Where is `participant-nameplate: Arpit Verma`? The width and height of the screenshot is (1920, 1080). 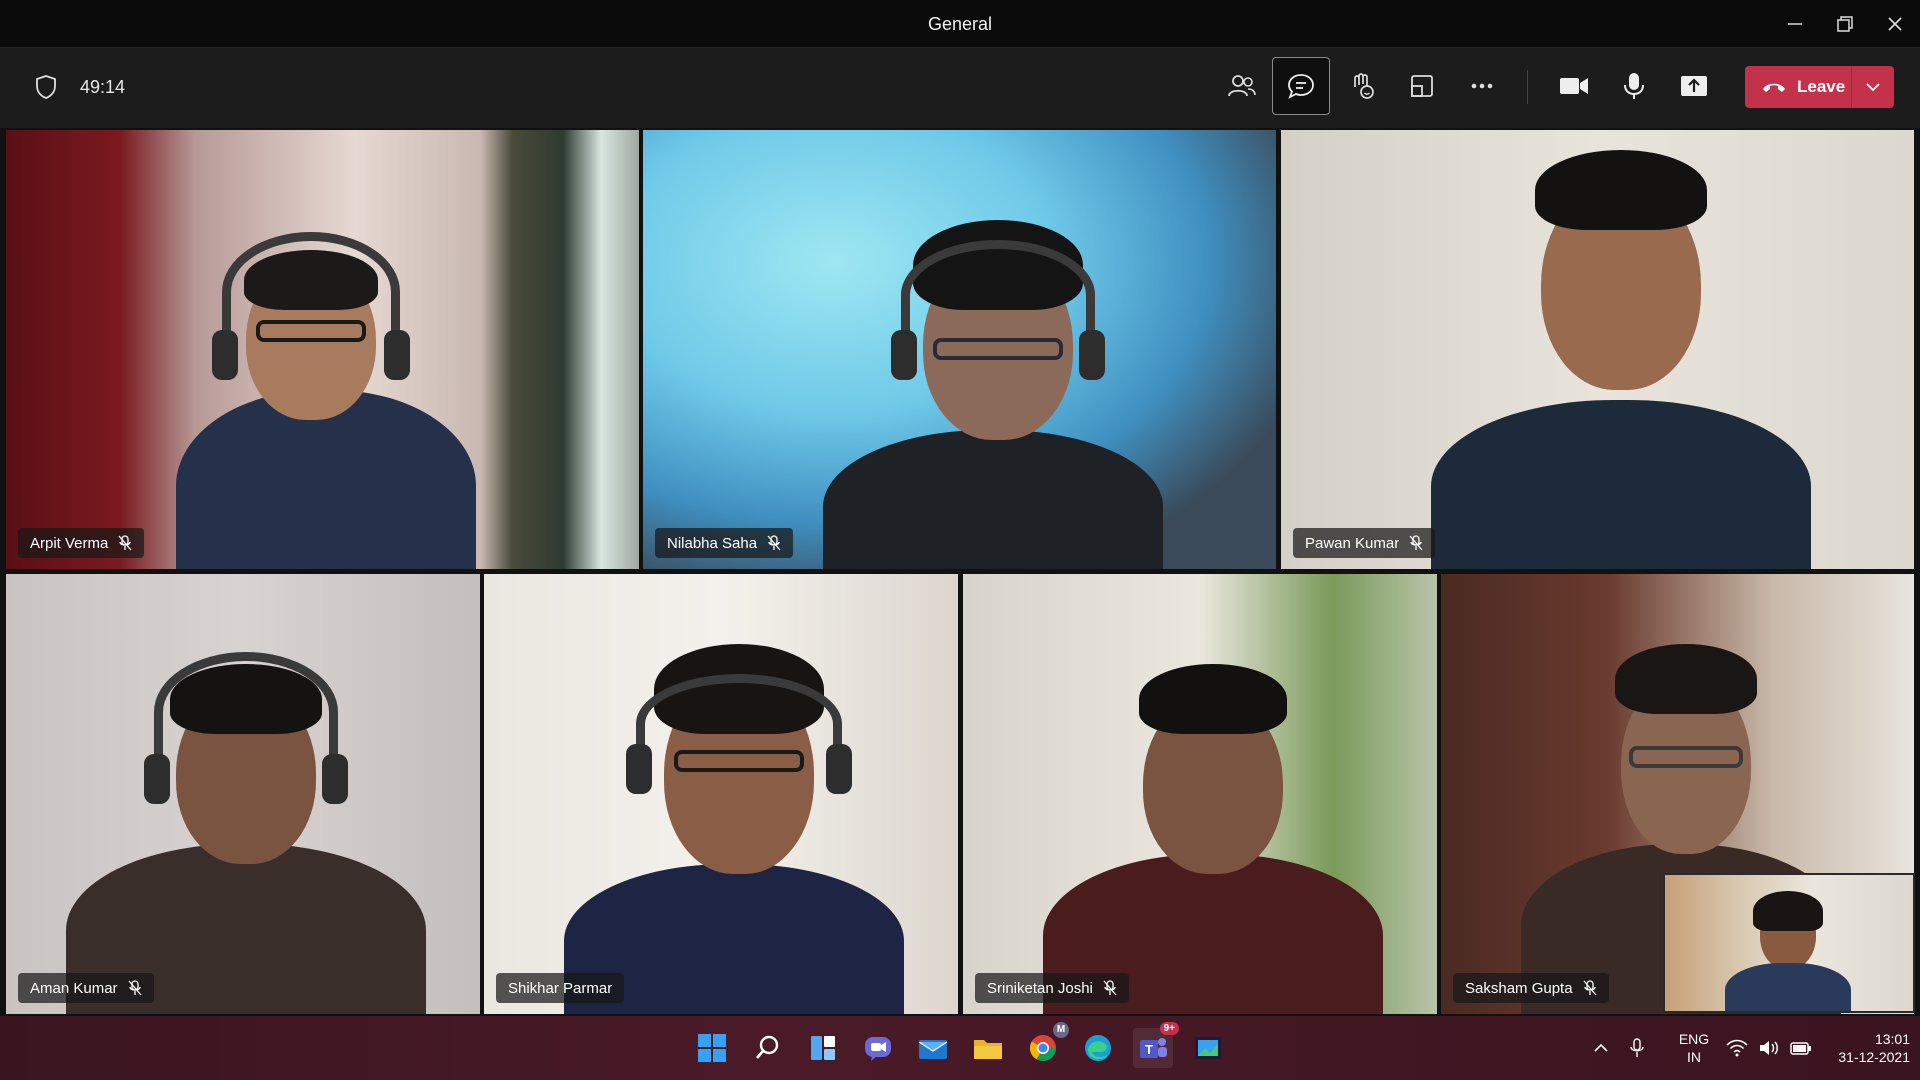
participant-nameplate: Arpit Verma is located at coordinates (81, 543).